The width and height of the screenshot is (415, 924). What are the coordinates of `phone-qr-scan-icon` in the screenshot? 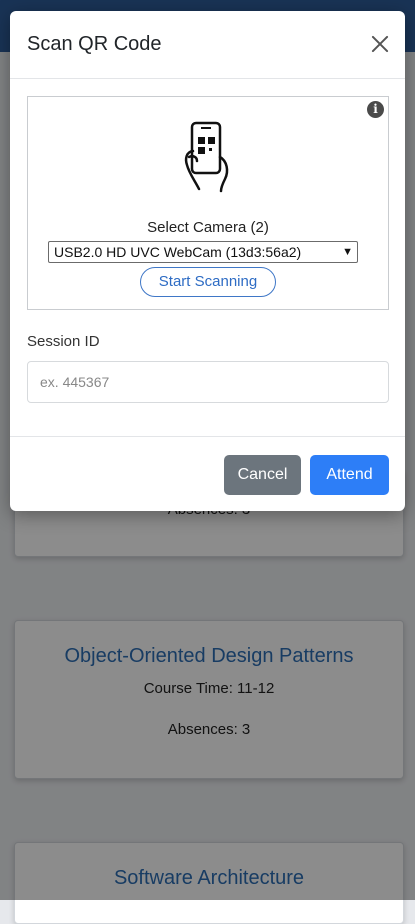 It's located at (206, 157).